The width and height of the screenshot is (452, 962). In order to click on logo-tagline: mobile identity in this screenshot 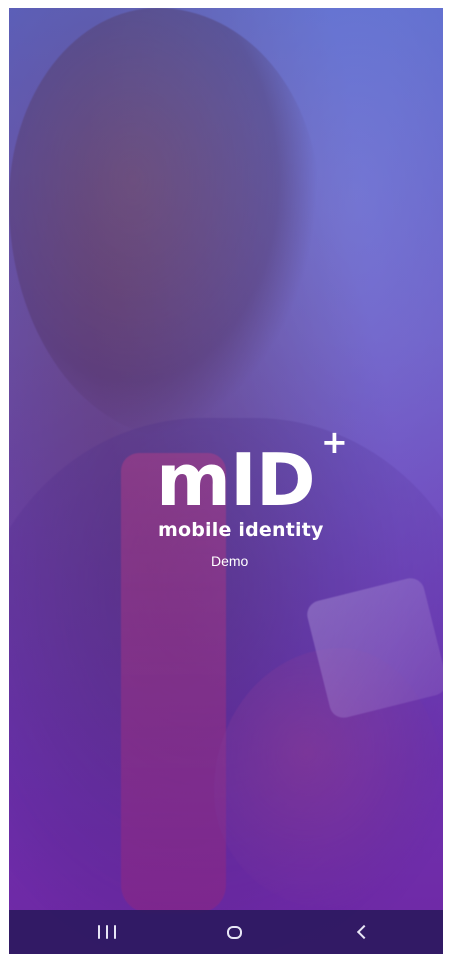, I will do `click(241, 530)`.